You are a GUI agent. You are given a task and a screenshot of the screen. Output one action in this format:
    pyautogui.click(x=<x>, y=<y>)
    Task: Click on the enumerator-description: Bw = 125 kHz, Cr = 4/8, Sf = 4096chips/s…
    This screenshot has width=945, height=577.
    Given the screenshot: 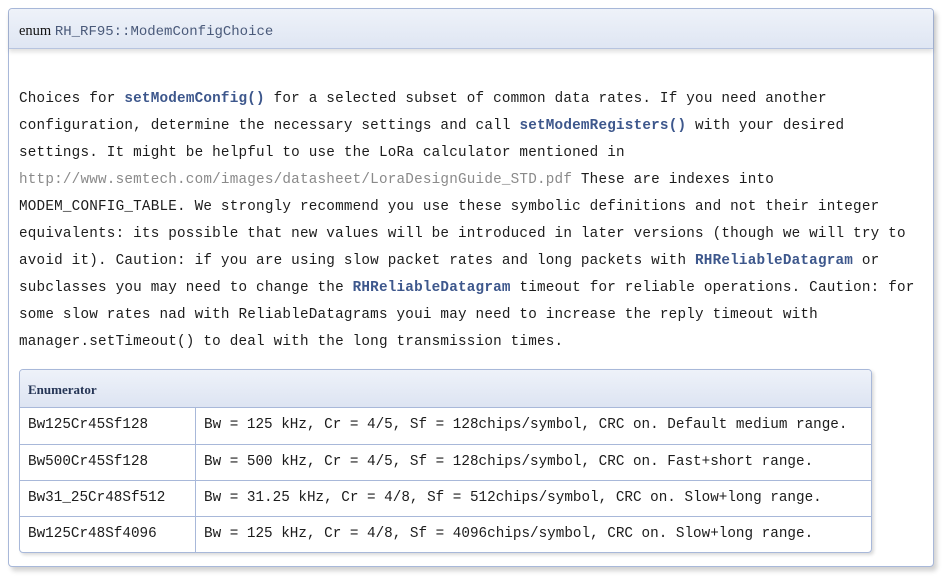 What is the action you would take?
    pyautogui.click(x=509, y=534)
    